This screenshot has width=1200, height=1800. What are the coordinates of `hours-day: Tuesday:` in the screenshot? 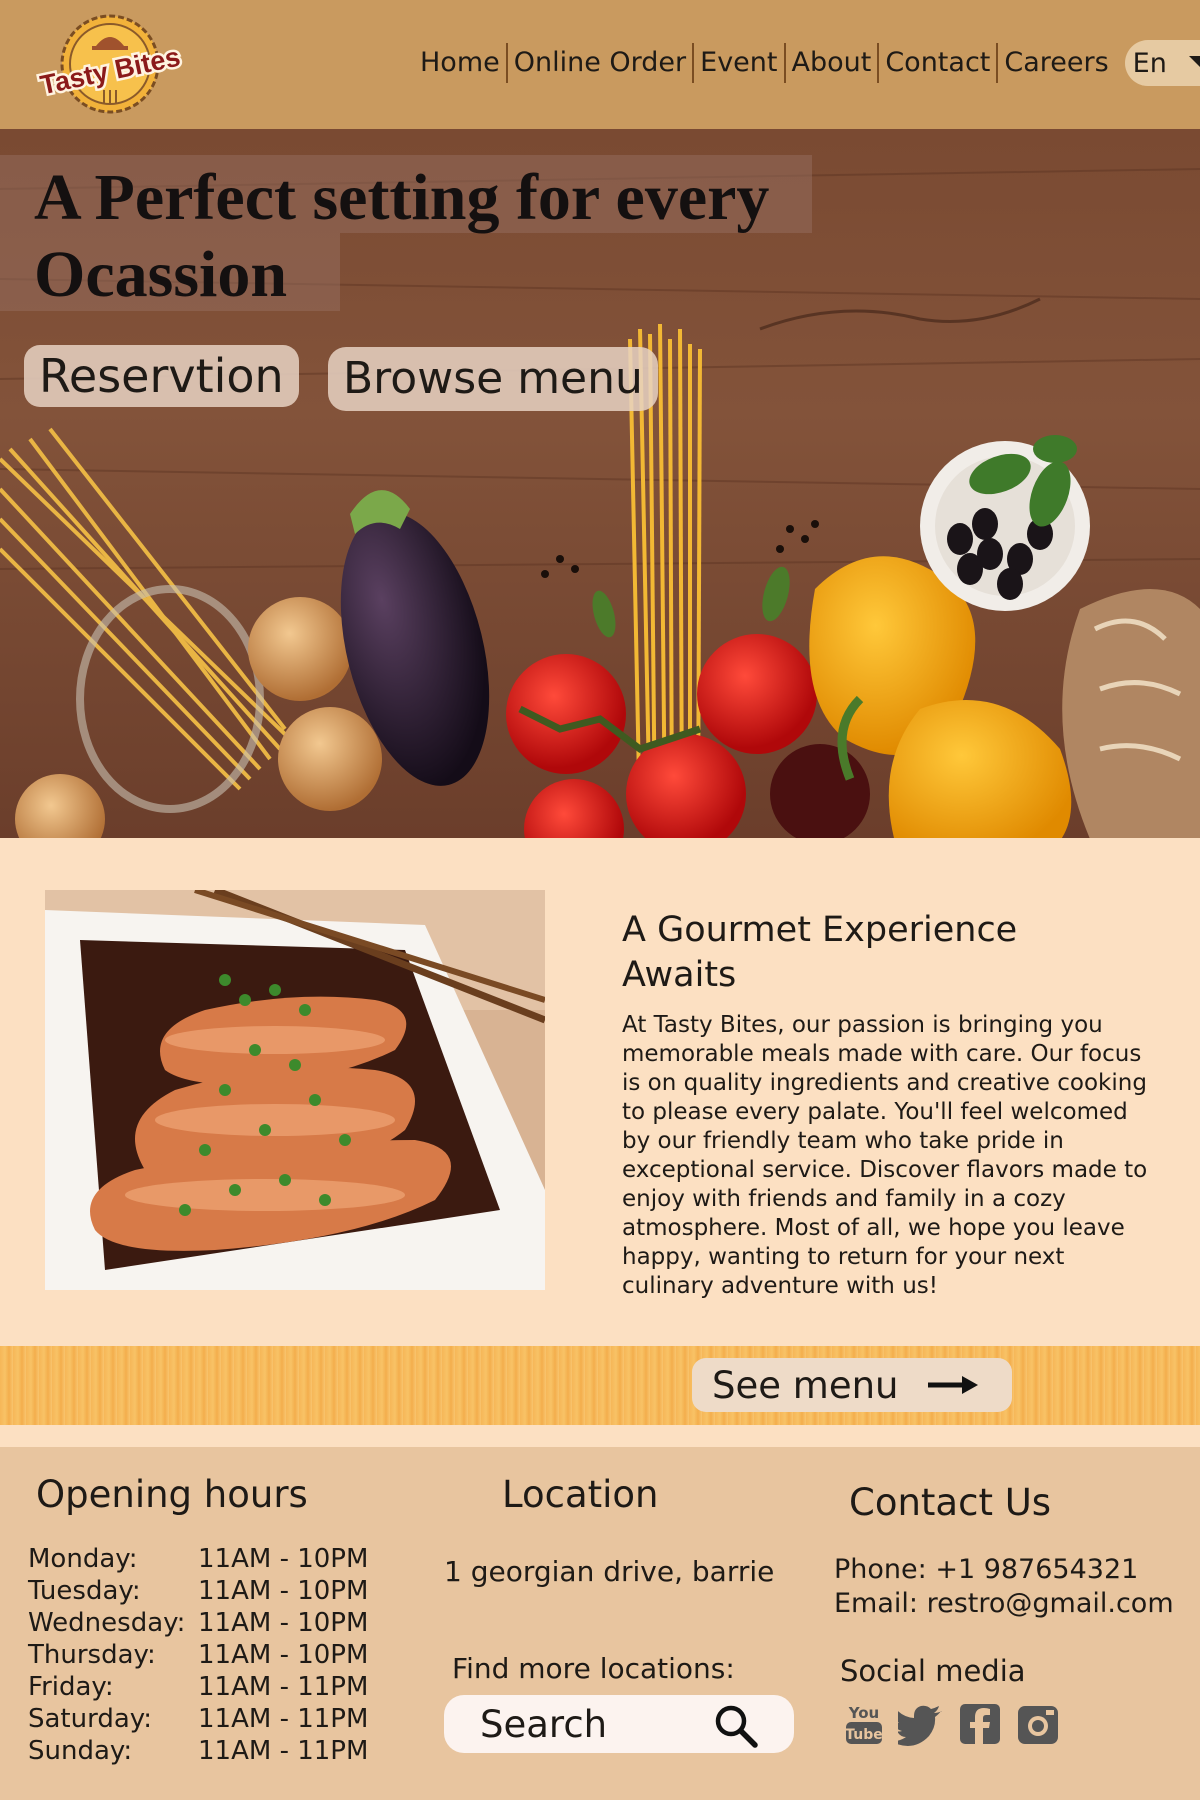 It's located at (84, 1591).